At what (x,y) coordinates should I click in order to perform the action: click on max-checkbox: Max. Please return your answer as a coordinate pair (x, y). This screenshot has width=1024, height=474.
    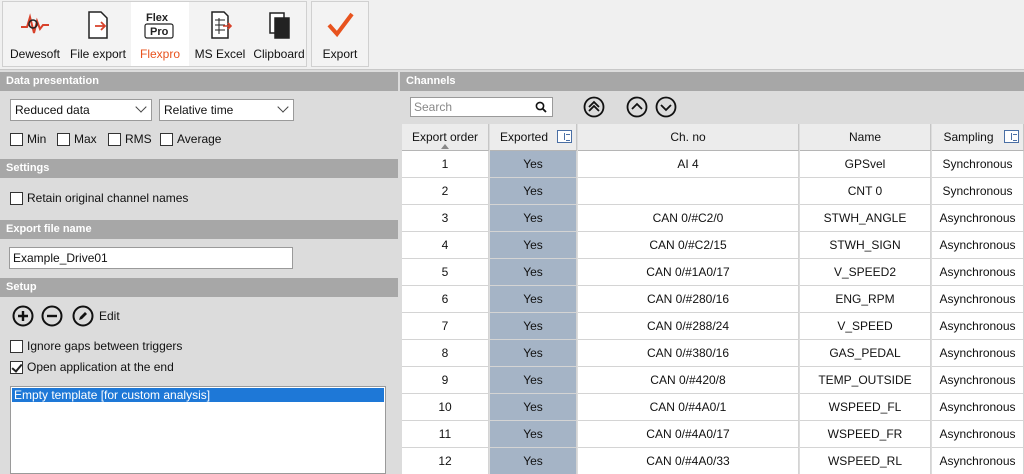
    Looking at the image, I should click on (77, 139).